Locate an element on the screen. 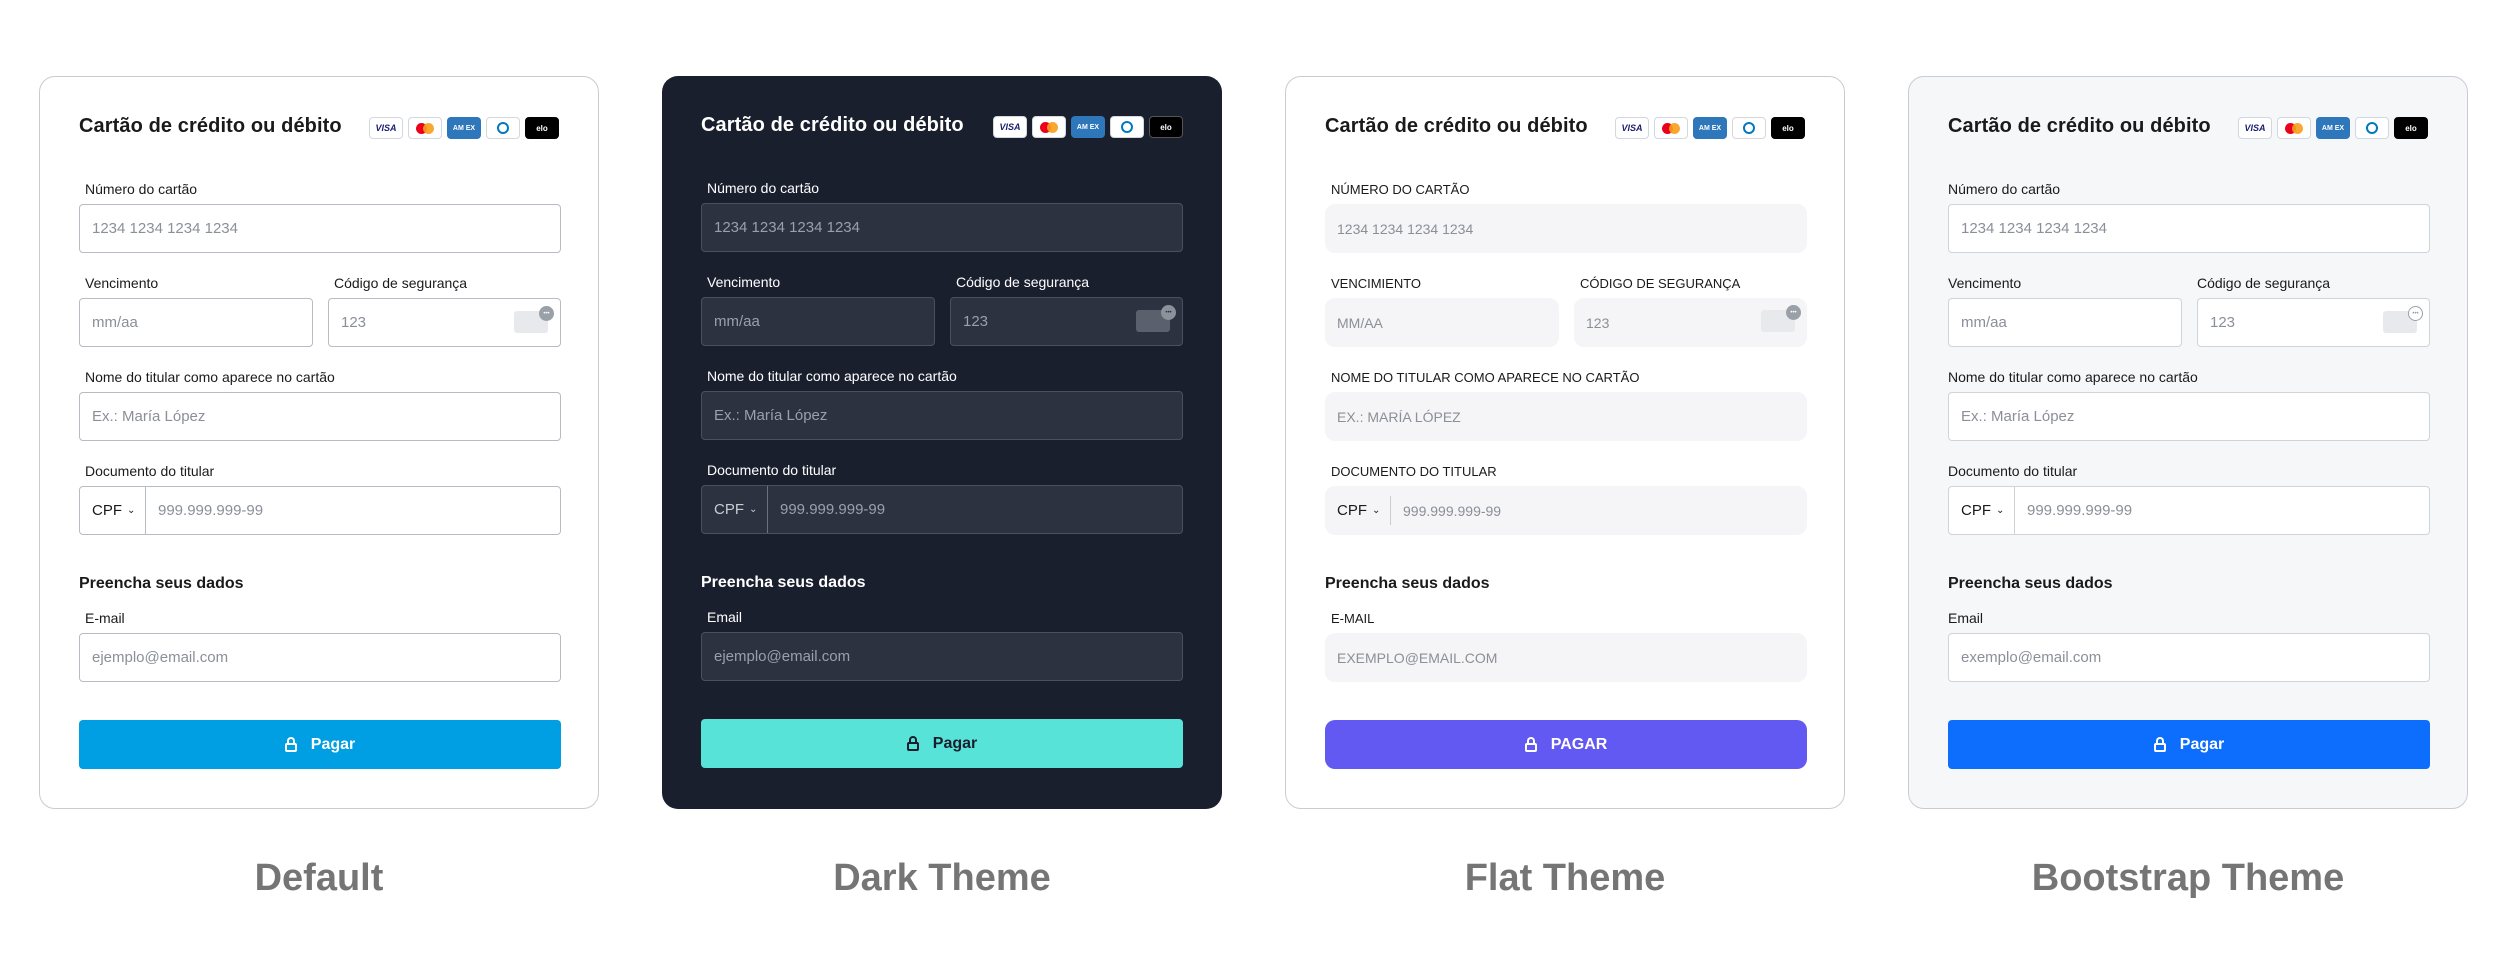  pay-button: PAGAR is located at coordinates (1566, 744).